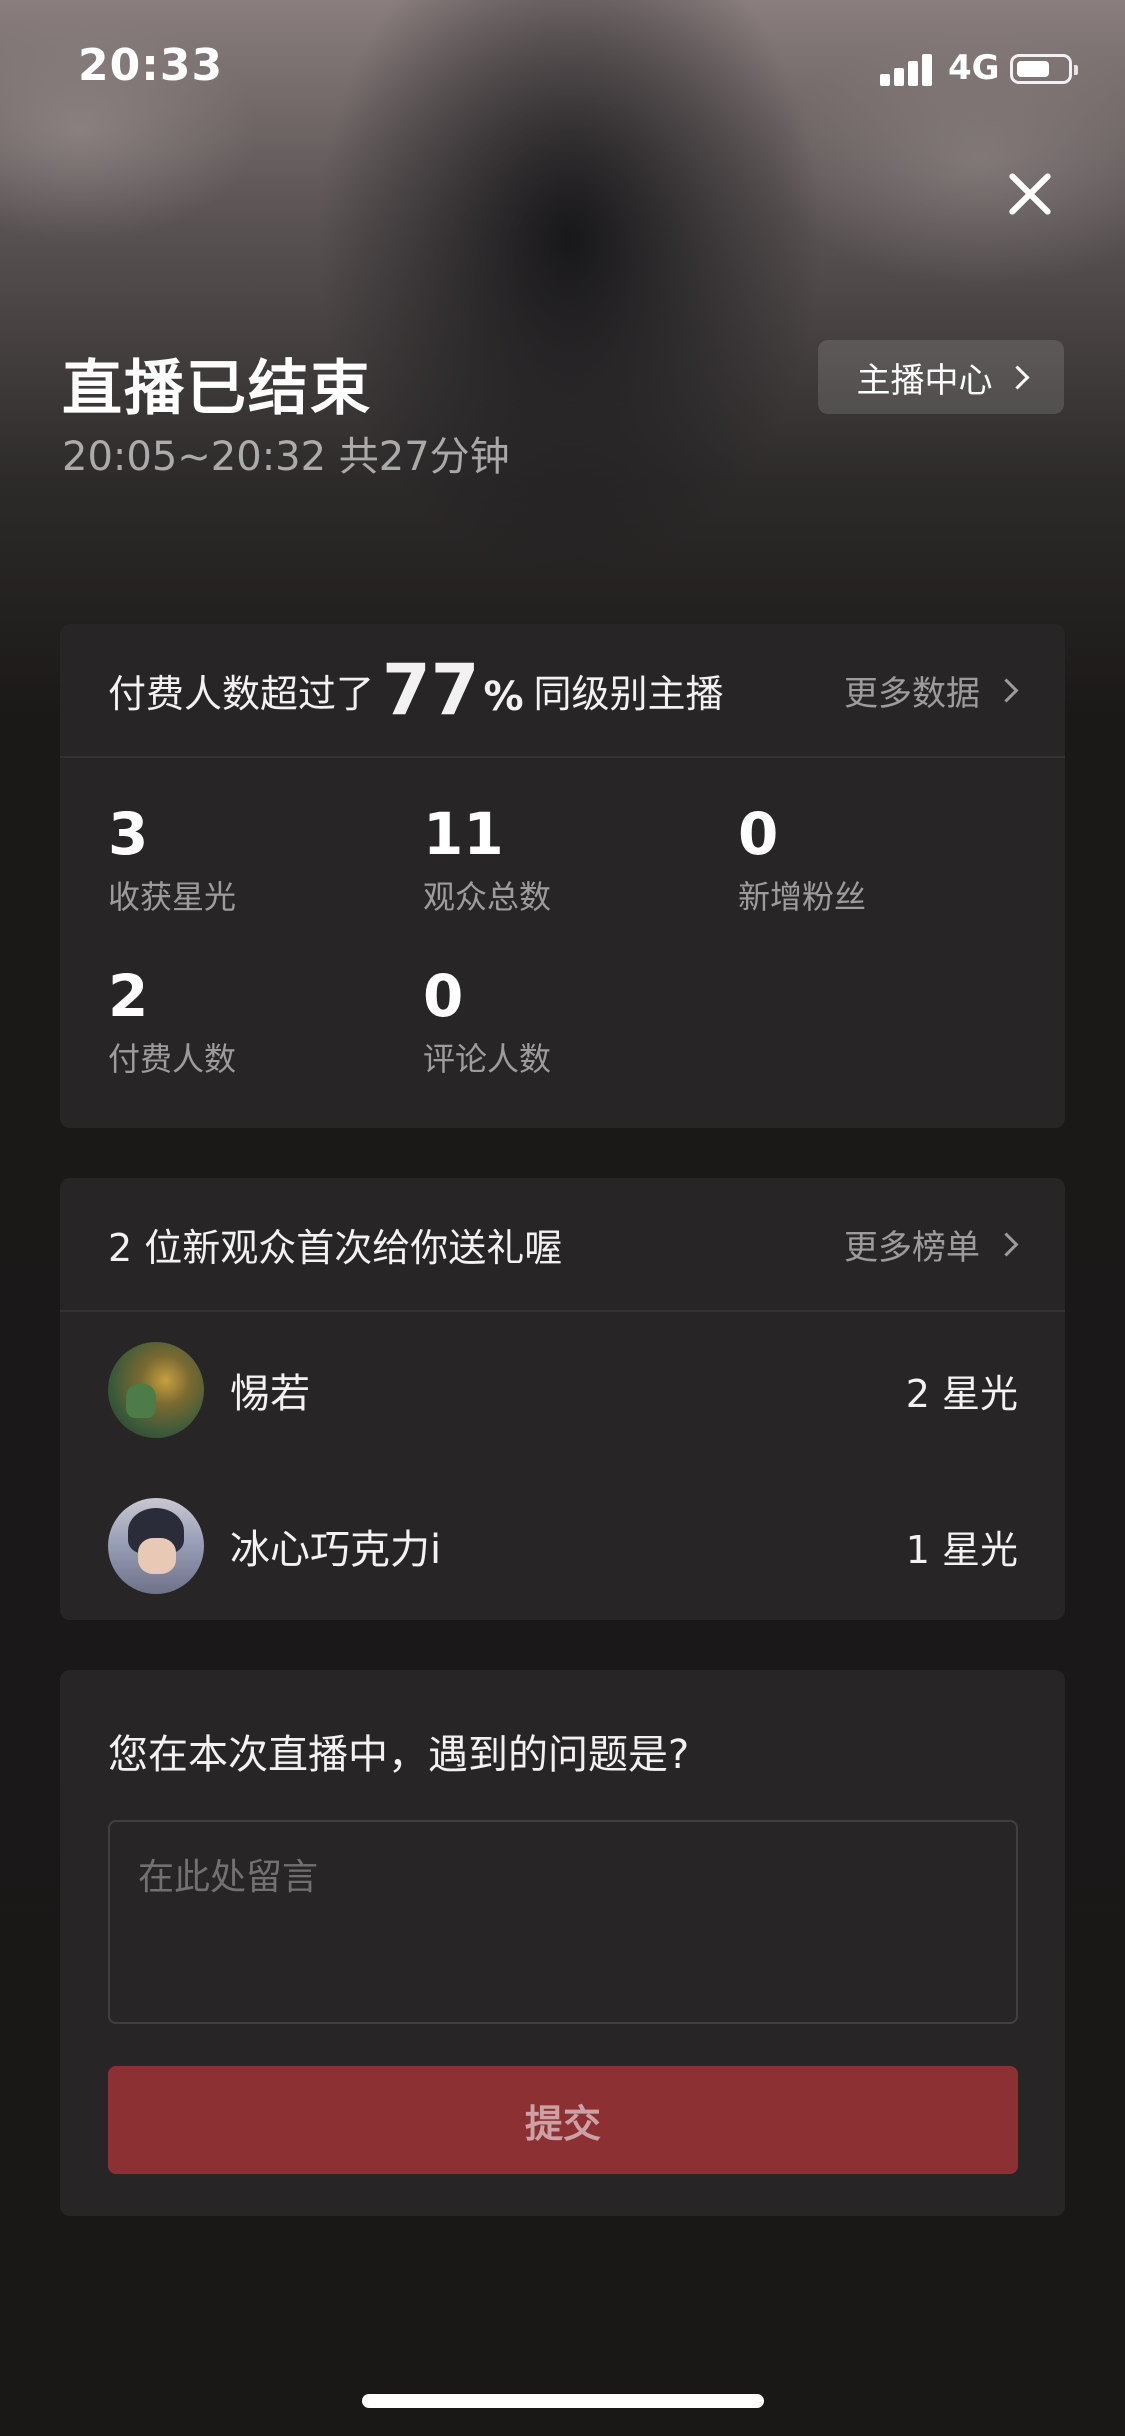  I want to click on more-data-label: 更多数据, so click(912, 693).